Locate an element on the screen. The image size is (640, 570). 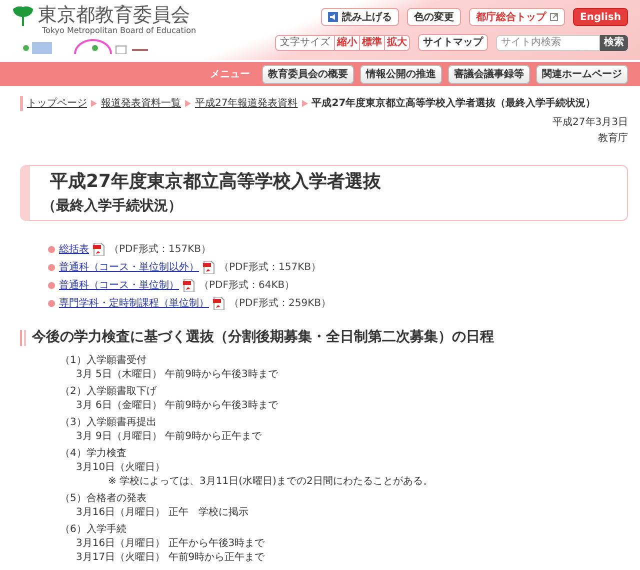
site-subtitle: Tokyo Metropolitan Board of Education is located at coordinates (118, 31).